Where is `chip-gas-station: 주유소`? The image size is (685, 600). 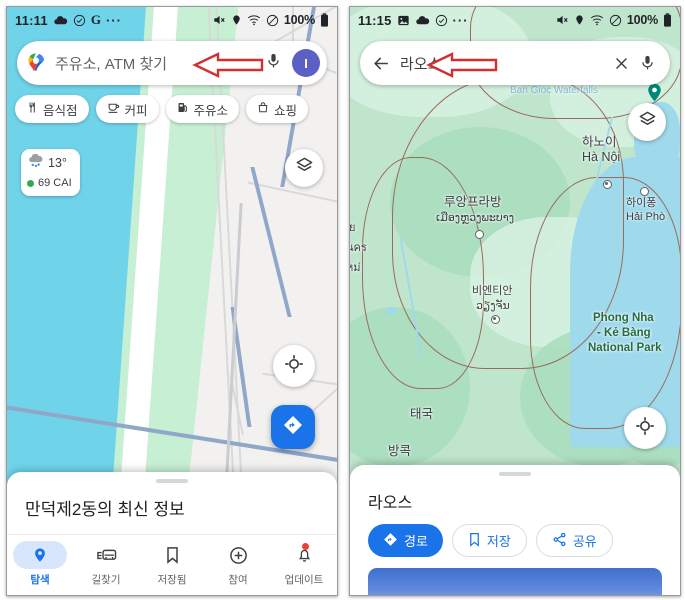 chip-gas-station: 주유소 is located at coordinates (202, 109).